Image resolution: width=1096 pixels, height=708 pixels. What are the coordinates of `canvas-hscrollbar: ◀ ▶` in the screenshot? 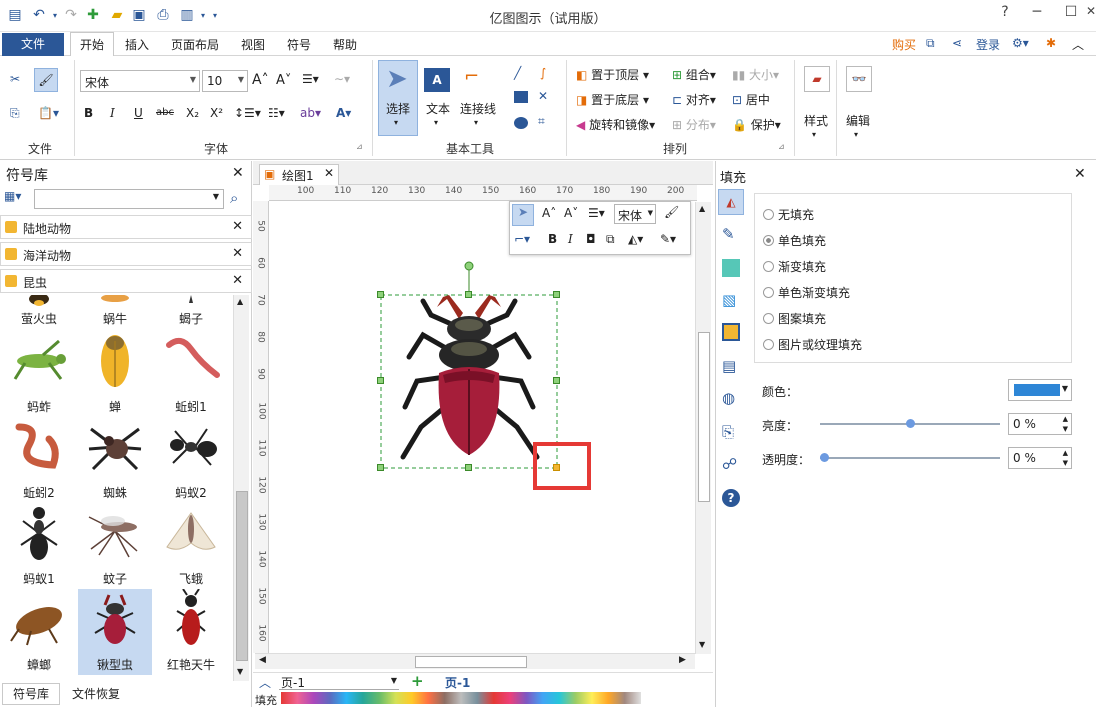 It's located at (475, 661).